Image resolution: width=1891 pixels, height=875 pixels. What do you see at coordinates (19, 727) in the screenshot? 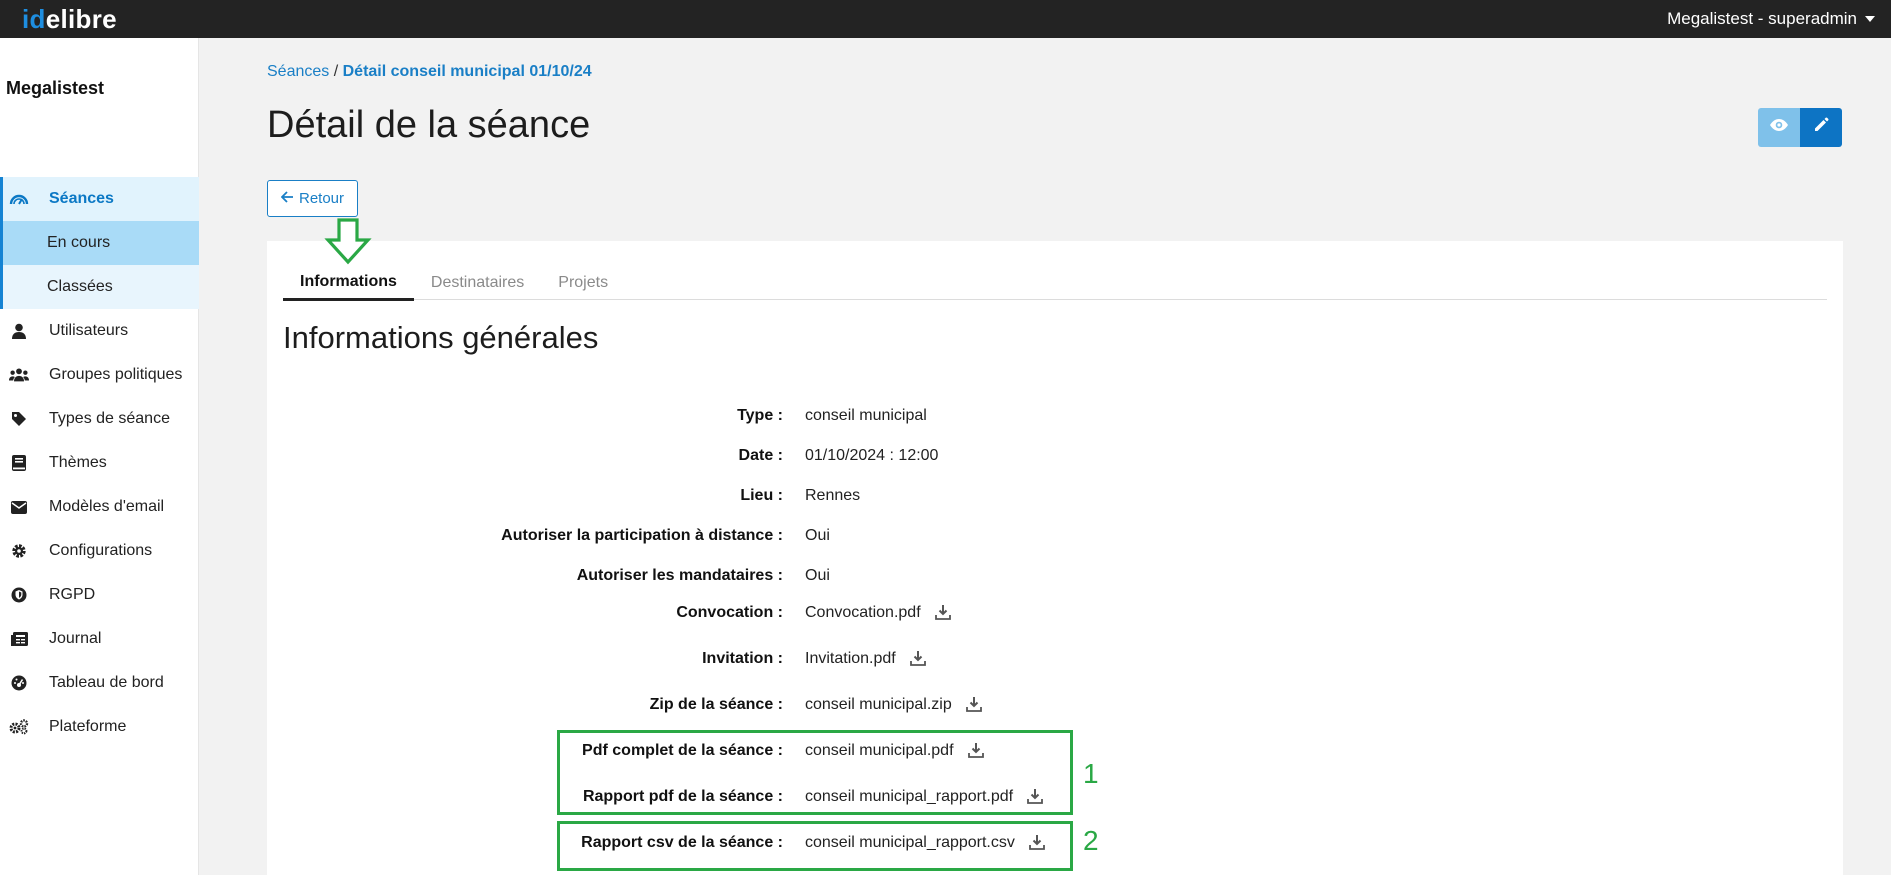
I see `gears-icon` at bounding box center [19, 727].